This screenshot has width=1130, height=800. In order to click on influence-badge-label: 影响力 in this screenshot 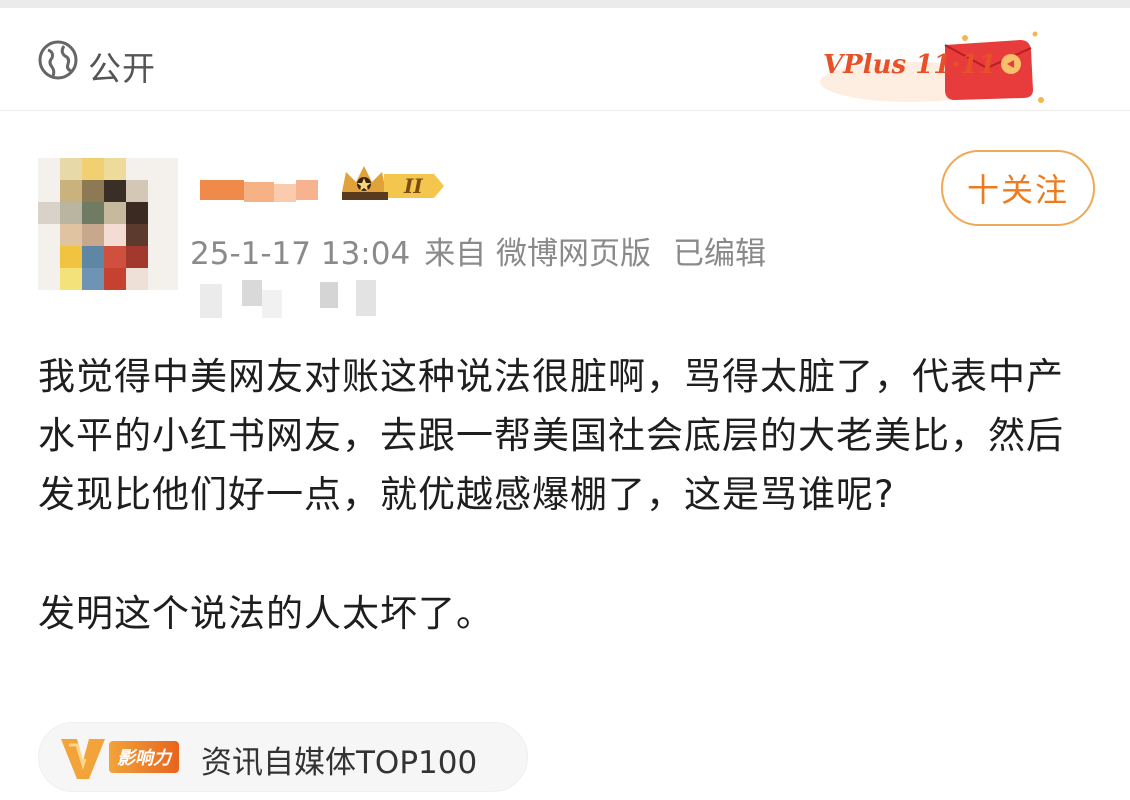, I will do `click(144, 757)`.